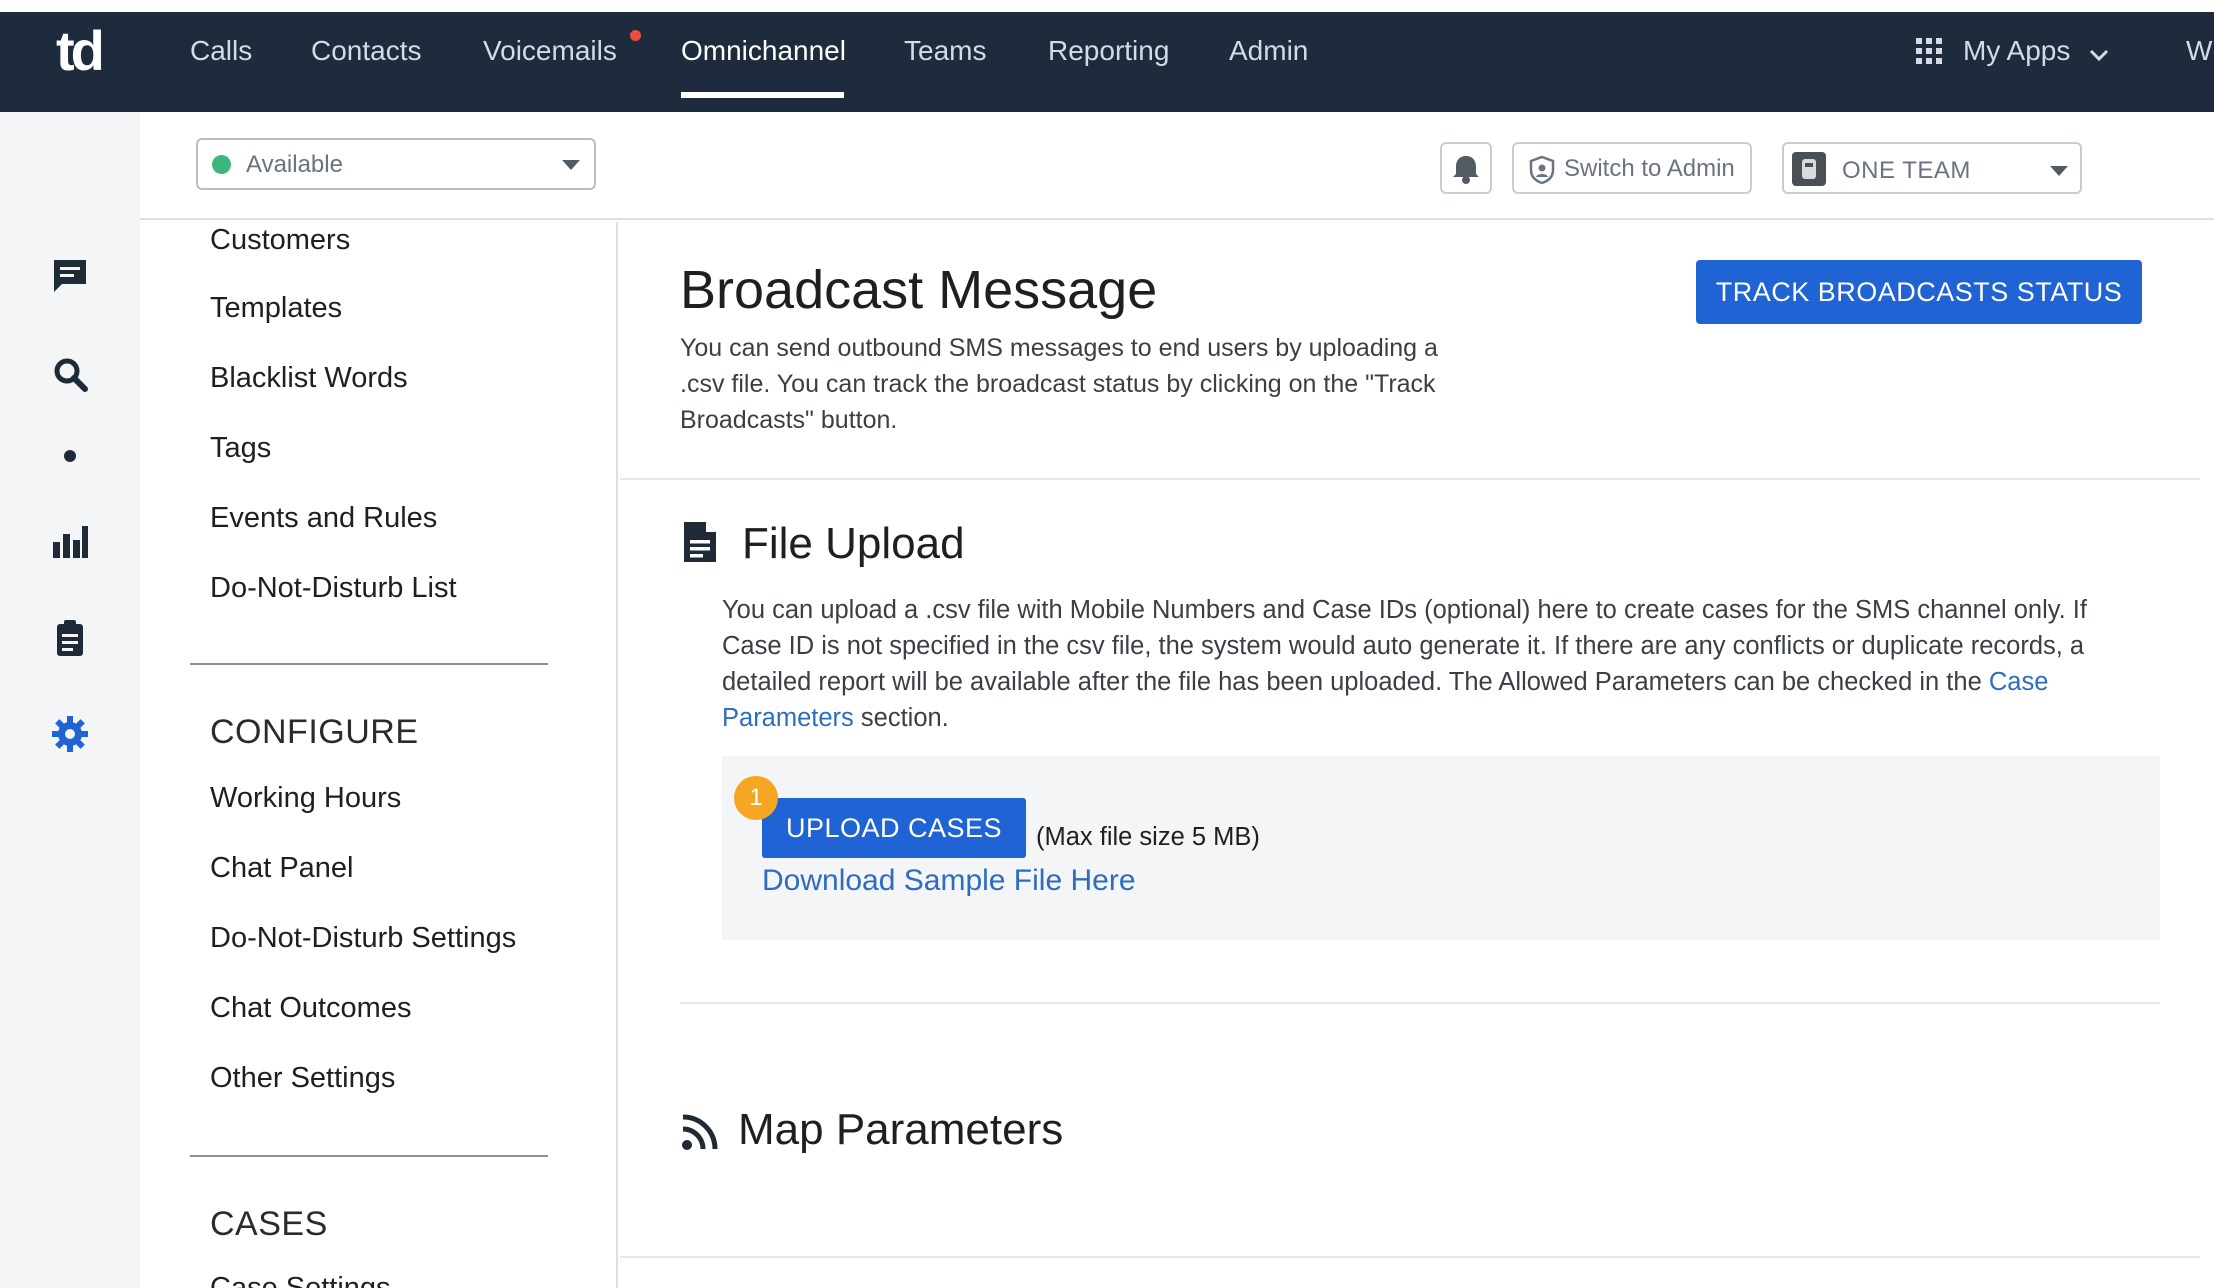  Describe the element at coordinates (221, 164) in the screenshot. I see `status-indicator-dot` at that location.